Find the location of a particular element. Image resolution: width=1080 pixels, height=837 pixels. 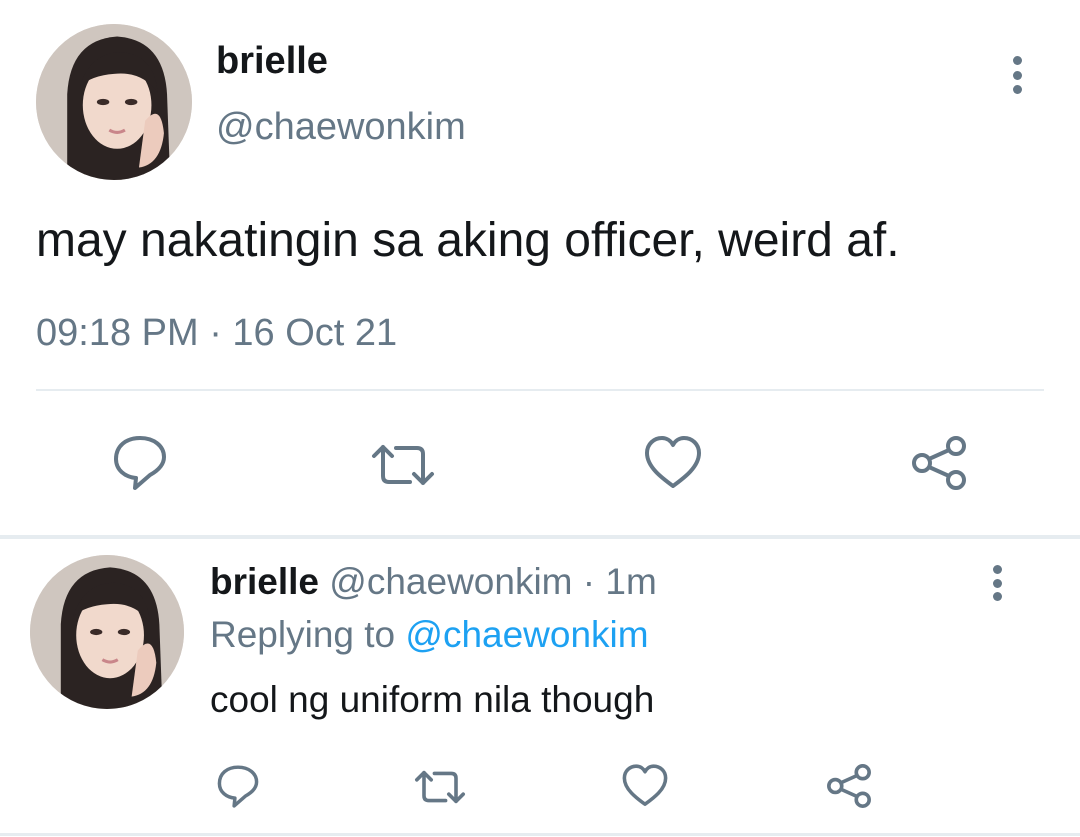

reply-header: brielle @chaewonkim · 1m is located at coordinates (433, 582).